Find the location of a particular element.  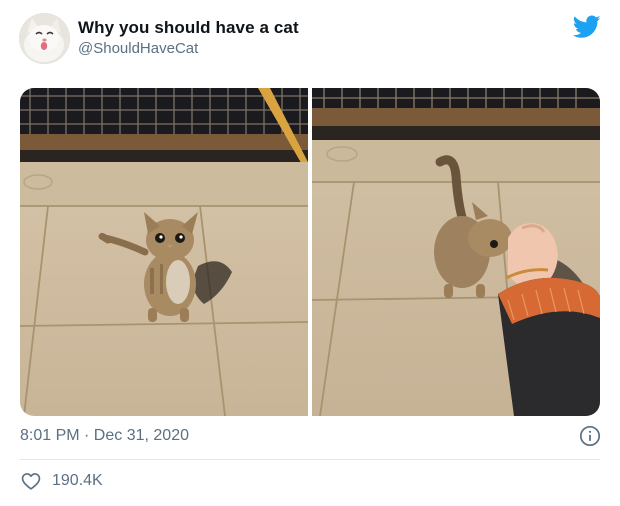

like-count: 190.4K is located at coordinates (77, 480).